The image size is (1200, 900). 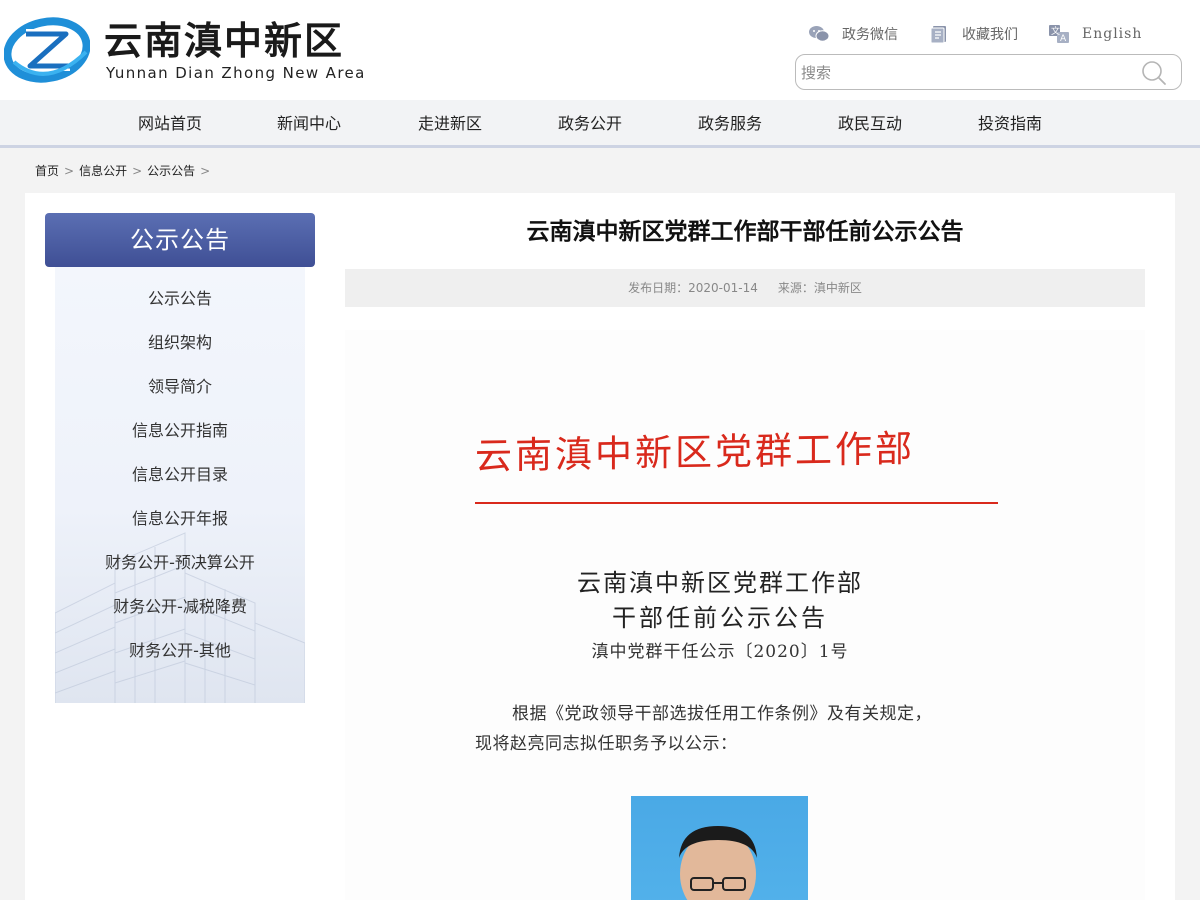 I want to click on search-box, so click(x=988, y=72).